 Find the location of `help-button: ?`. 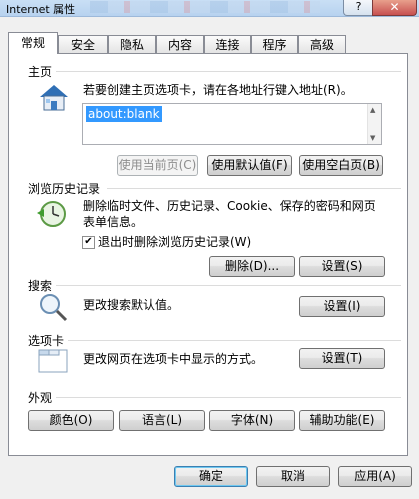

help-button: ? is located at coordinates (358, 8).